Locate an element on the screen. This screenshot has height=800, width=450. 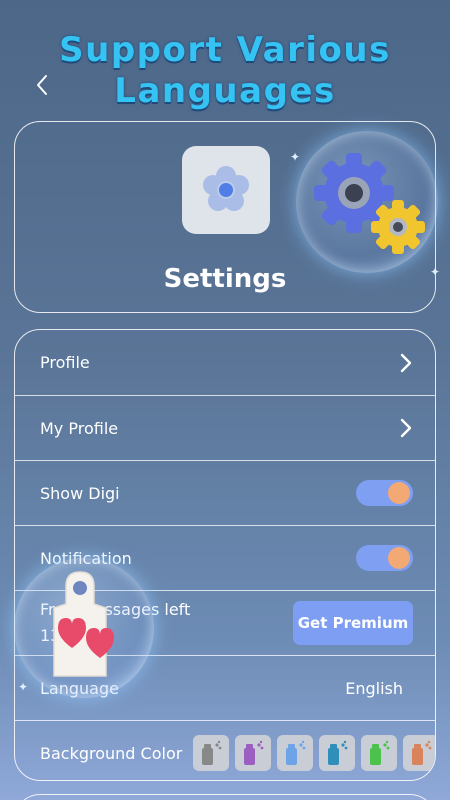
chevron-left-icon is located at coordinates (42, 85).